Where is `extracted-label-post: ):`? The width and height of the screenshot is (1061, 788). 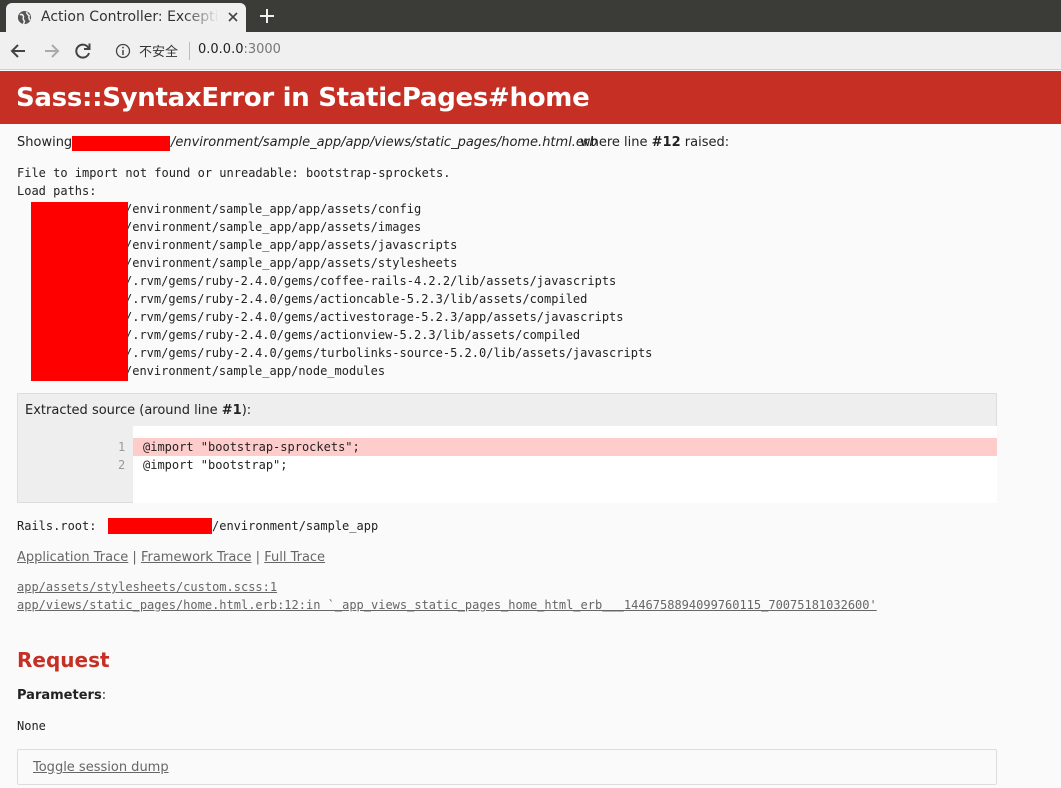 extracted-label-post: ): is located at coordinates (246, 410).